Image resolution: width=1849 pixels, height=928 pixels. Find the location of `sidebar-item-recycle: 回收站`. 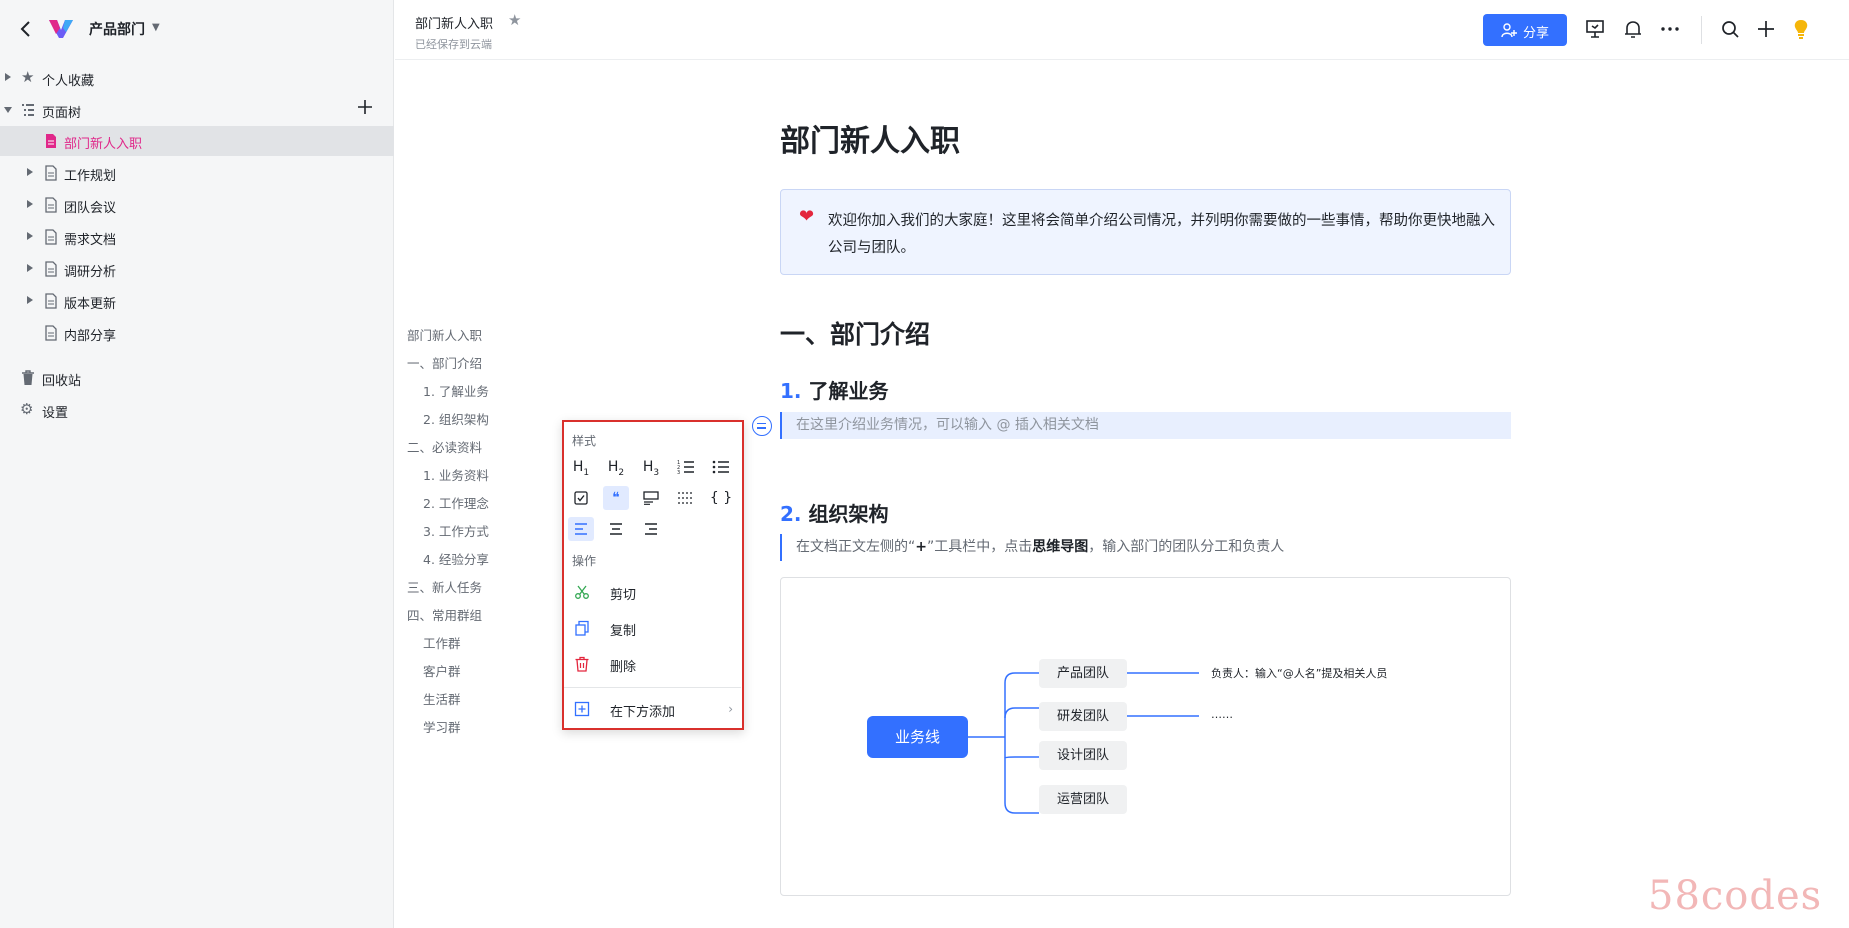

sidebar-item-recycle: 回收站 is located at coordinates (197, 378).